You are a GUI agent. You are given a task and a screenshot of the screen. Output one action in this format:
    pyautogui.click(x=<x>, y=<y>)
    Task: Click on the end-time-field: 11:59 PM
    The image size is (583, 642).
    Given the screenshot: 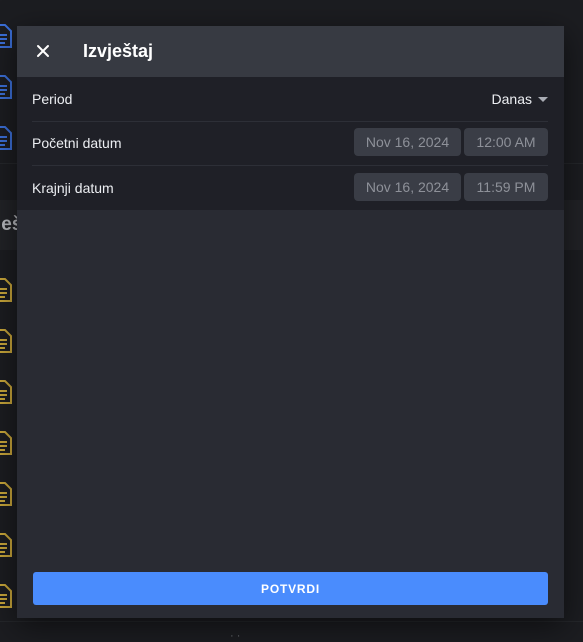 What is the action you would take?
    pyautogui.click(x=506, y=187)
    